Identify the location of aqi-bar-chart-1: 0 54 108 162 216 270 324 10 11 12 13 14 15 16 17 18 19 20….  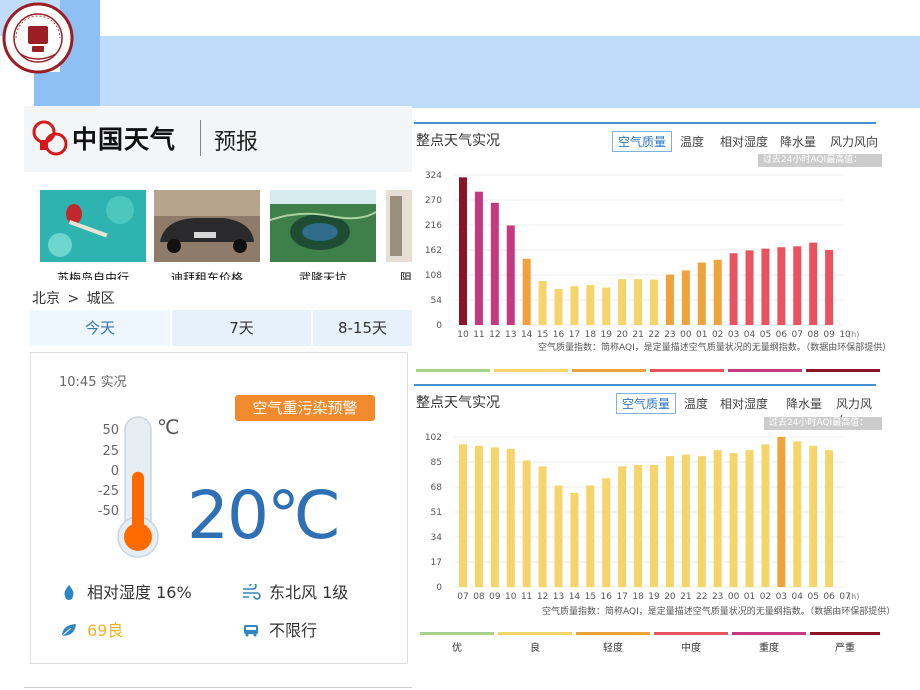
(642, 255).